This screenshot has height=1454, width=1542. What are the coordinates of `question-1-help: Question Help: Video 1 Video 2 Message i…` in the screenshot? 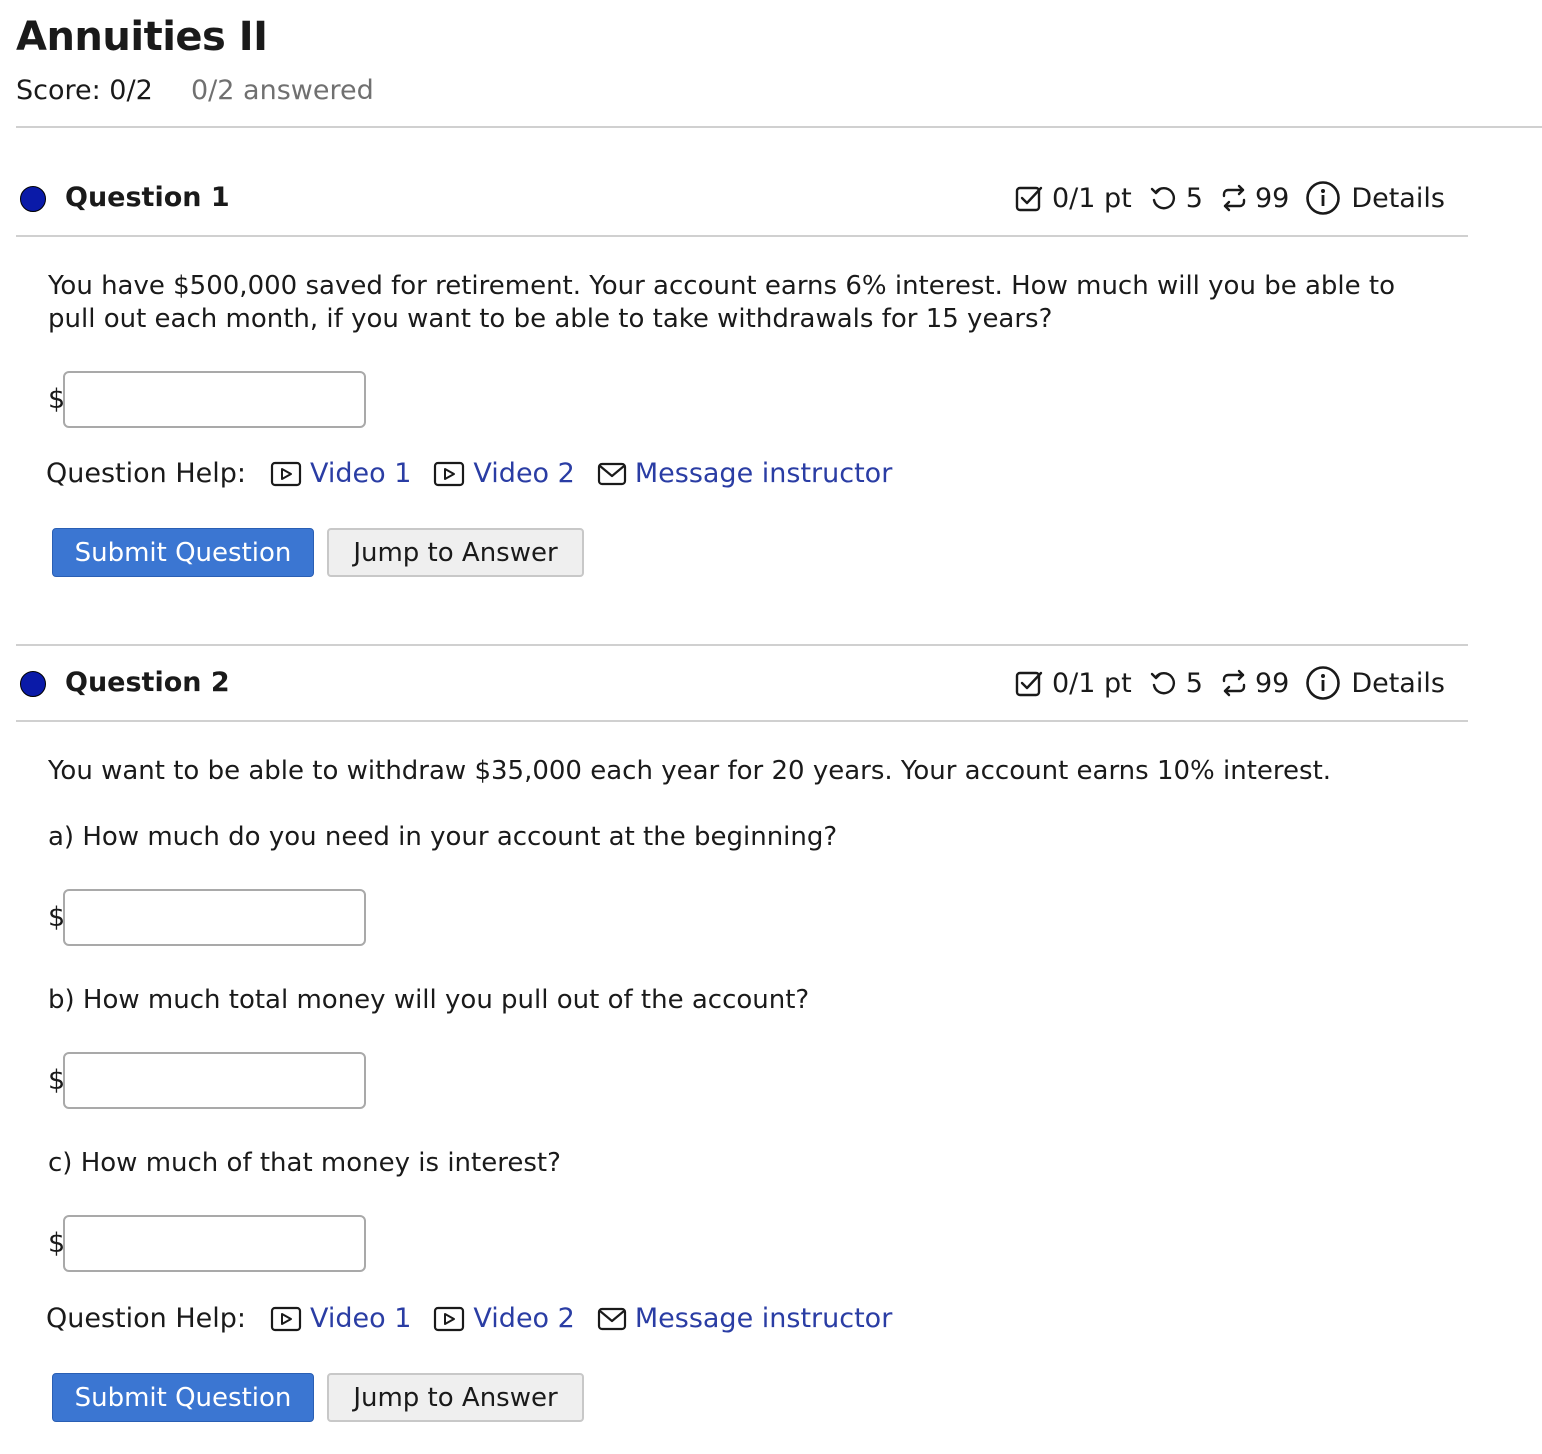 It's located at (480, 473).